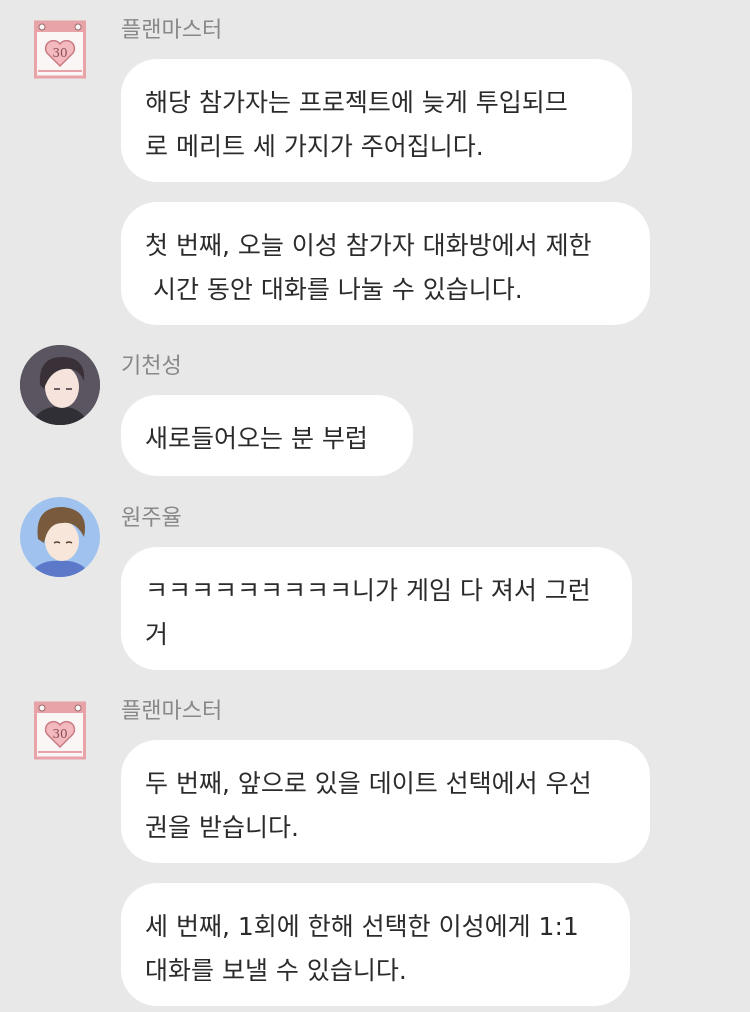 This screenshot has width=750, height=1012. What do you see at coordinates (151, 518) in the screenshot?
I see `sender-name: 원주율` at bounding box center [151, 518].